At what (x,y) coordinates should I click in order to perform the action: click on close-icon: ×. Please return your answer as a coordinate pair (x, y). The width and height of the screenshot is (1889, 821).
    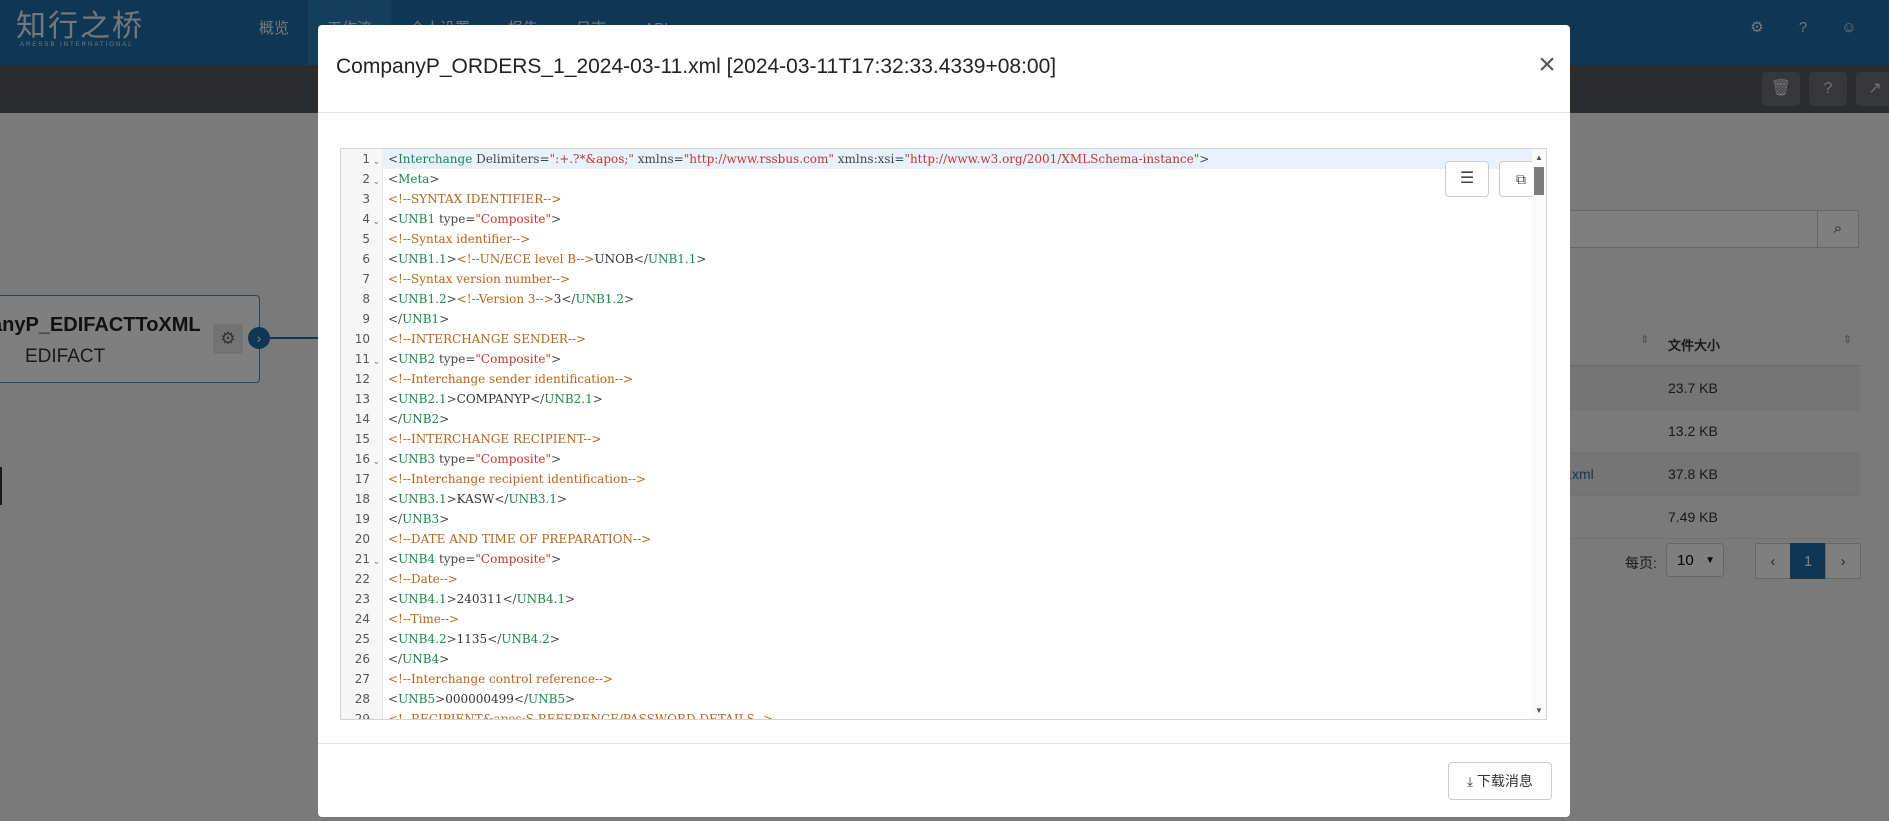
    Looking at the image, I should click on (1547, 65).